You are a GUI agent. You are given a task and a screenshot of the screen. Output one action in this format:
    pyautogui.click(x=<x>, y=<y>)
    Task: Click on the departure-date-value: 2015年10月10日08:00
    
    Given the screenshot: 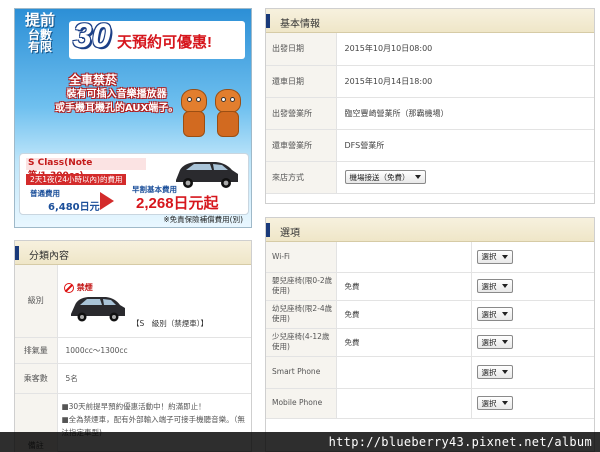 What is the action you would take?
    pyautogui.click(x=465, y=49)
    